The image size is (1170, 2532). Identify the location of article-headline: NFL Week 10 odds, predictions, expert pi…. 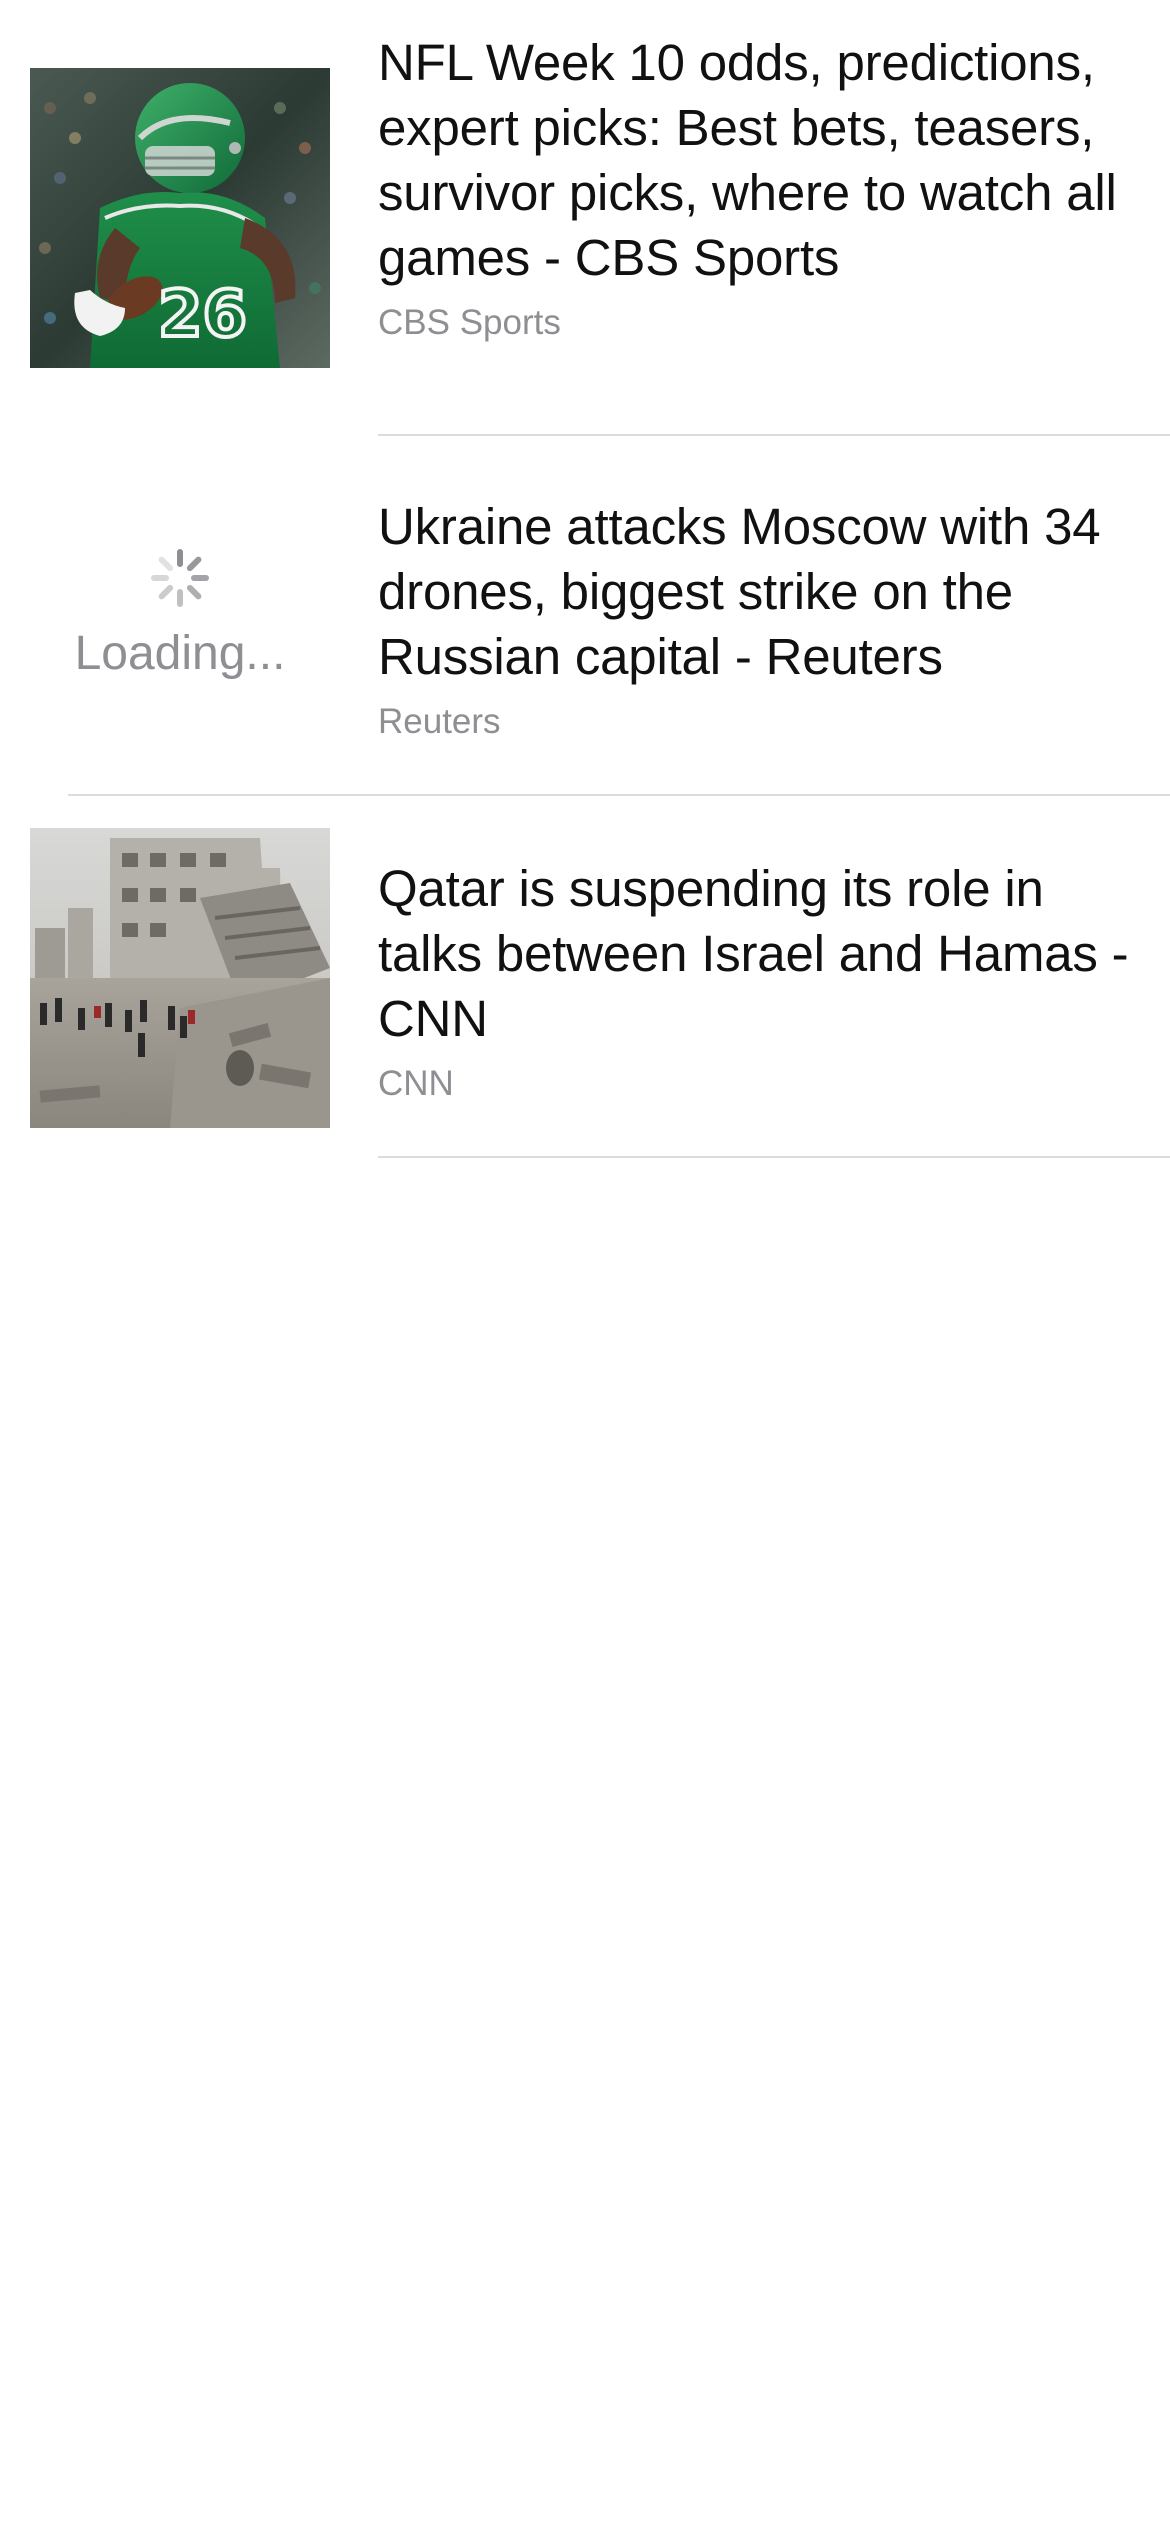
(768, 160).